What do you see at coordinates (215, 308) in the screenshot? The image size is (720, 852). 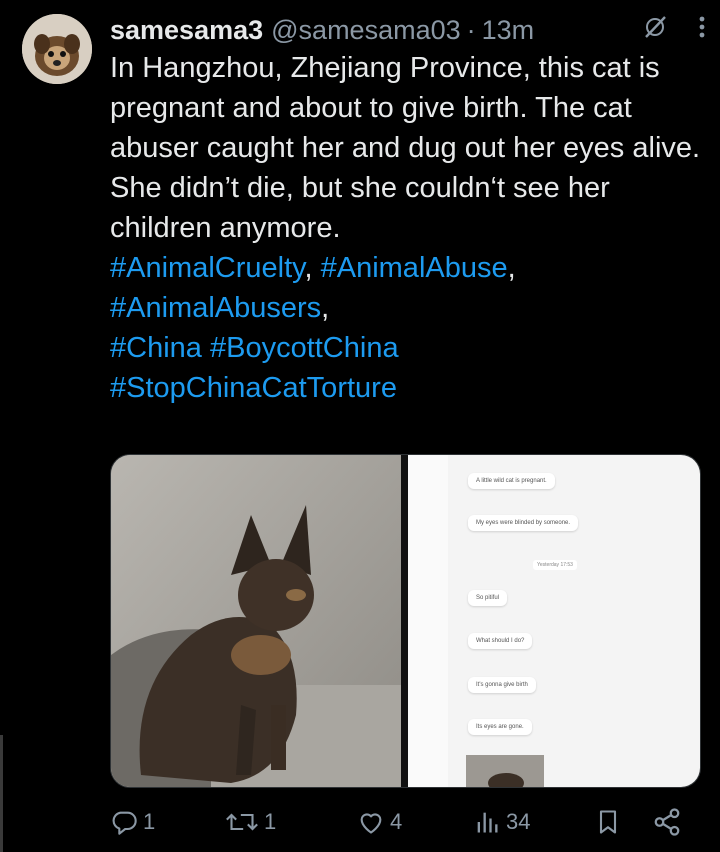 I see `hashtag-animal-abusers: #AnimalAbusers` at bounding box center [215, 308].